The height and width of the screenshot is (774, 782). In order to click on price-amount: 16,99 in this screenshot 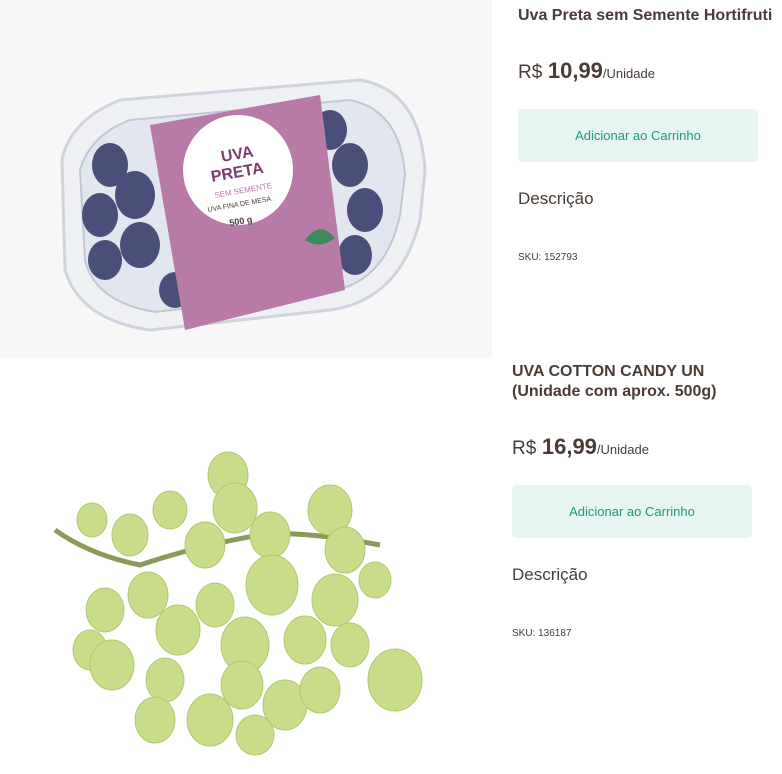, I will do `click(569, 446)`.